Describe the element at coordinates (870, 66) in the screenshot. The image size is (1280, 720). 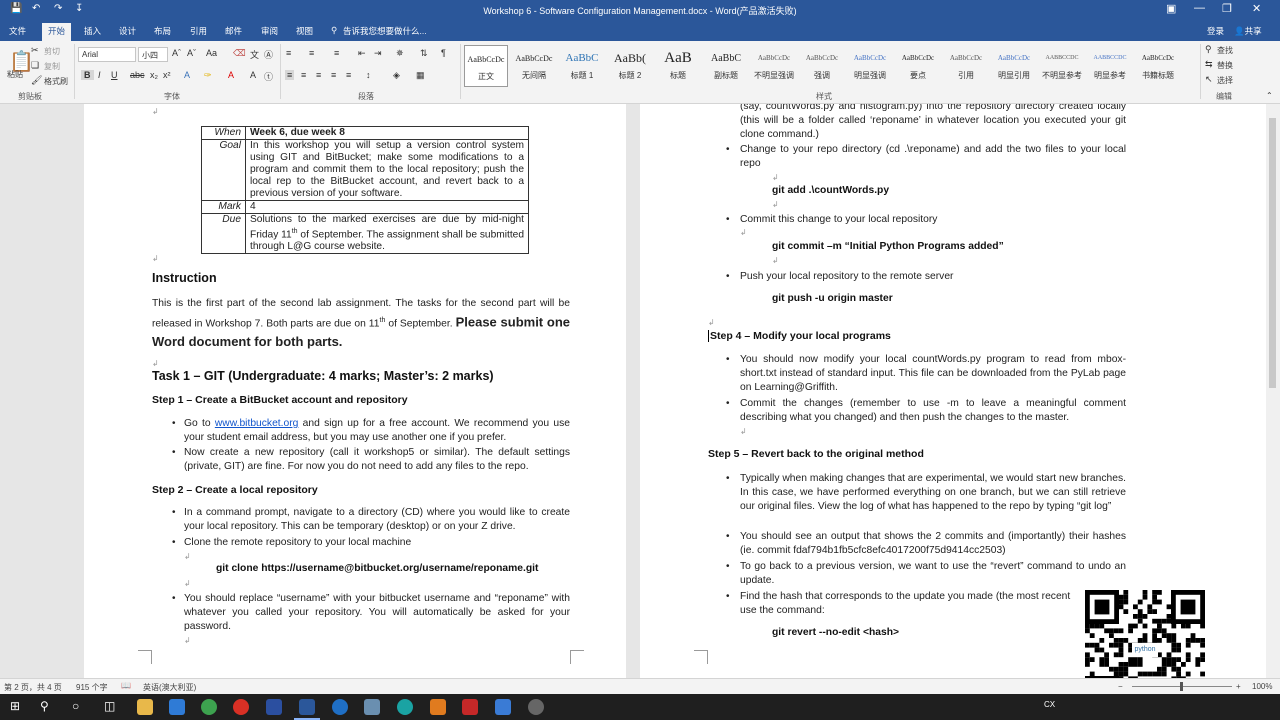
I see `style-item: AaBbCcDc 明显强调` at that location.